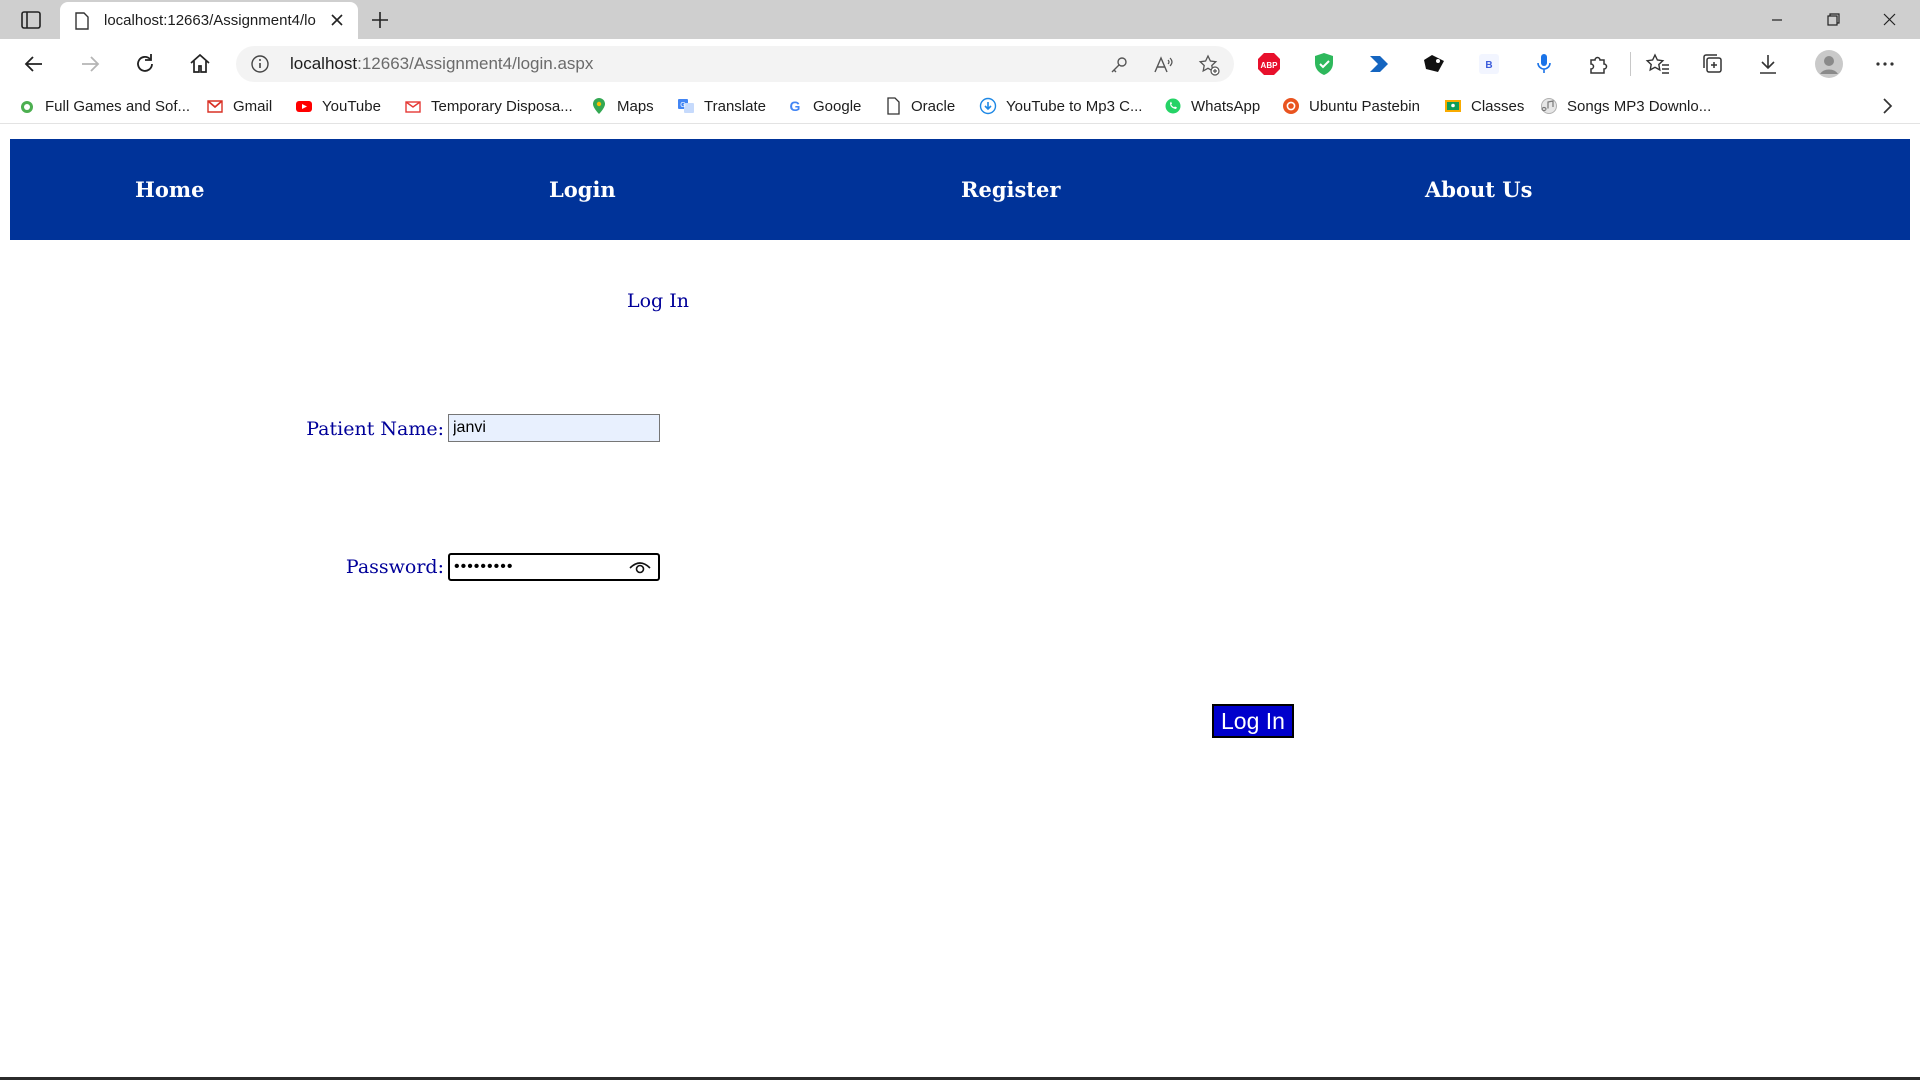 Image resolution: width=1920 pixels, height=1080 pixels. What do you see at coordinates (919, 106) in the screenshot?
I see `bookmark-oracle: Oracle` at bounding box center [919, 106].